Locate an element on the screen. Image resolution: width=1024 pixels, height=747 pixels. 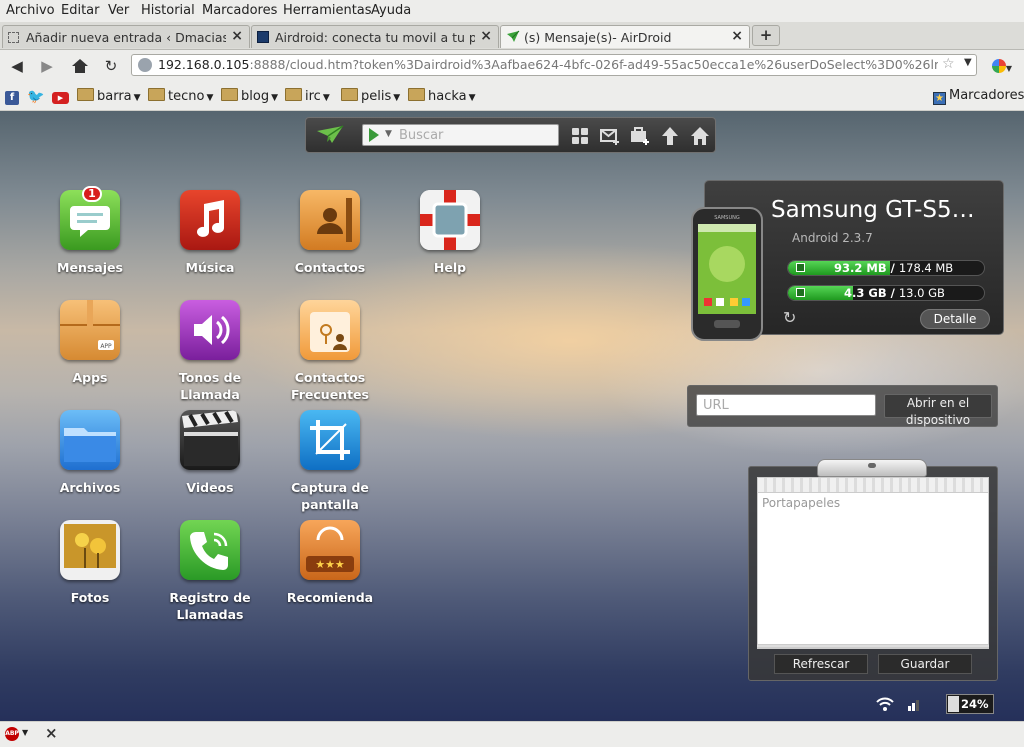
menu-editar: Editar is located at coordinates (80, 10).